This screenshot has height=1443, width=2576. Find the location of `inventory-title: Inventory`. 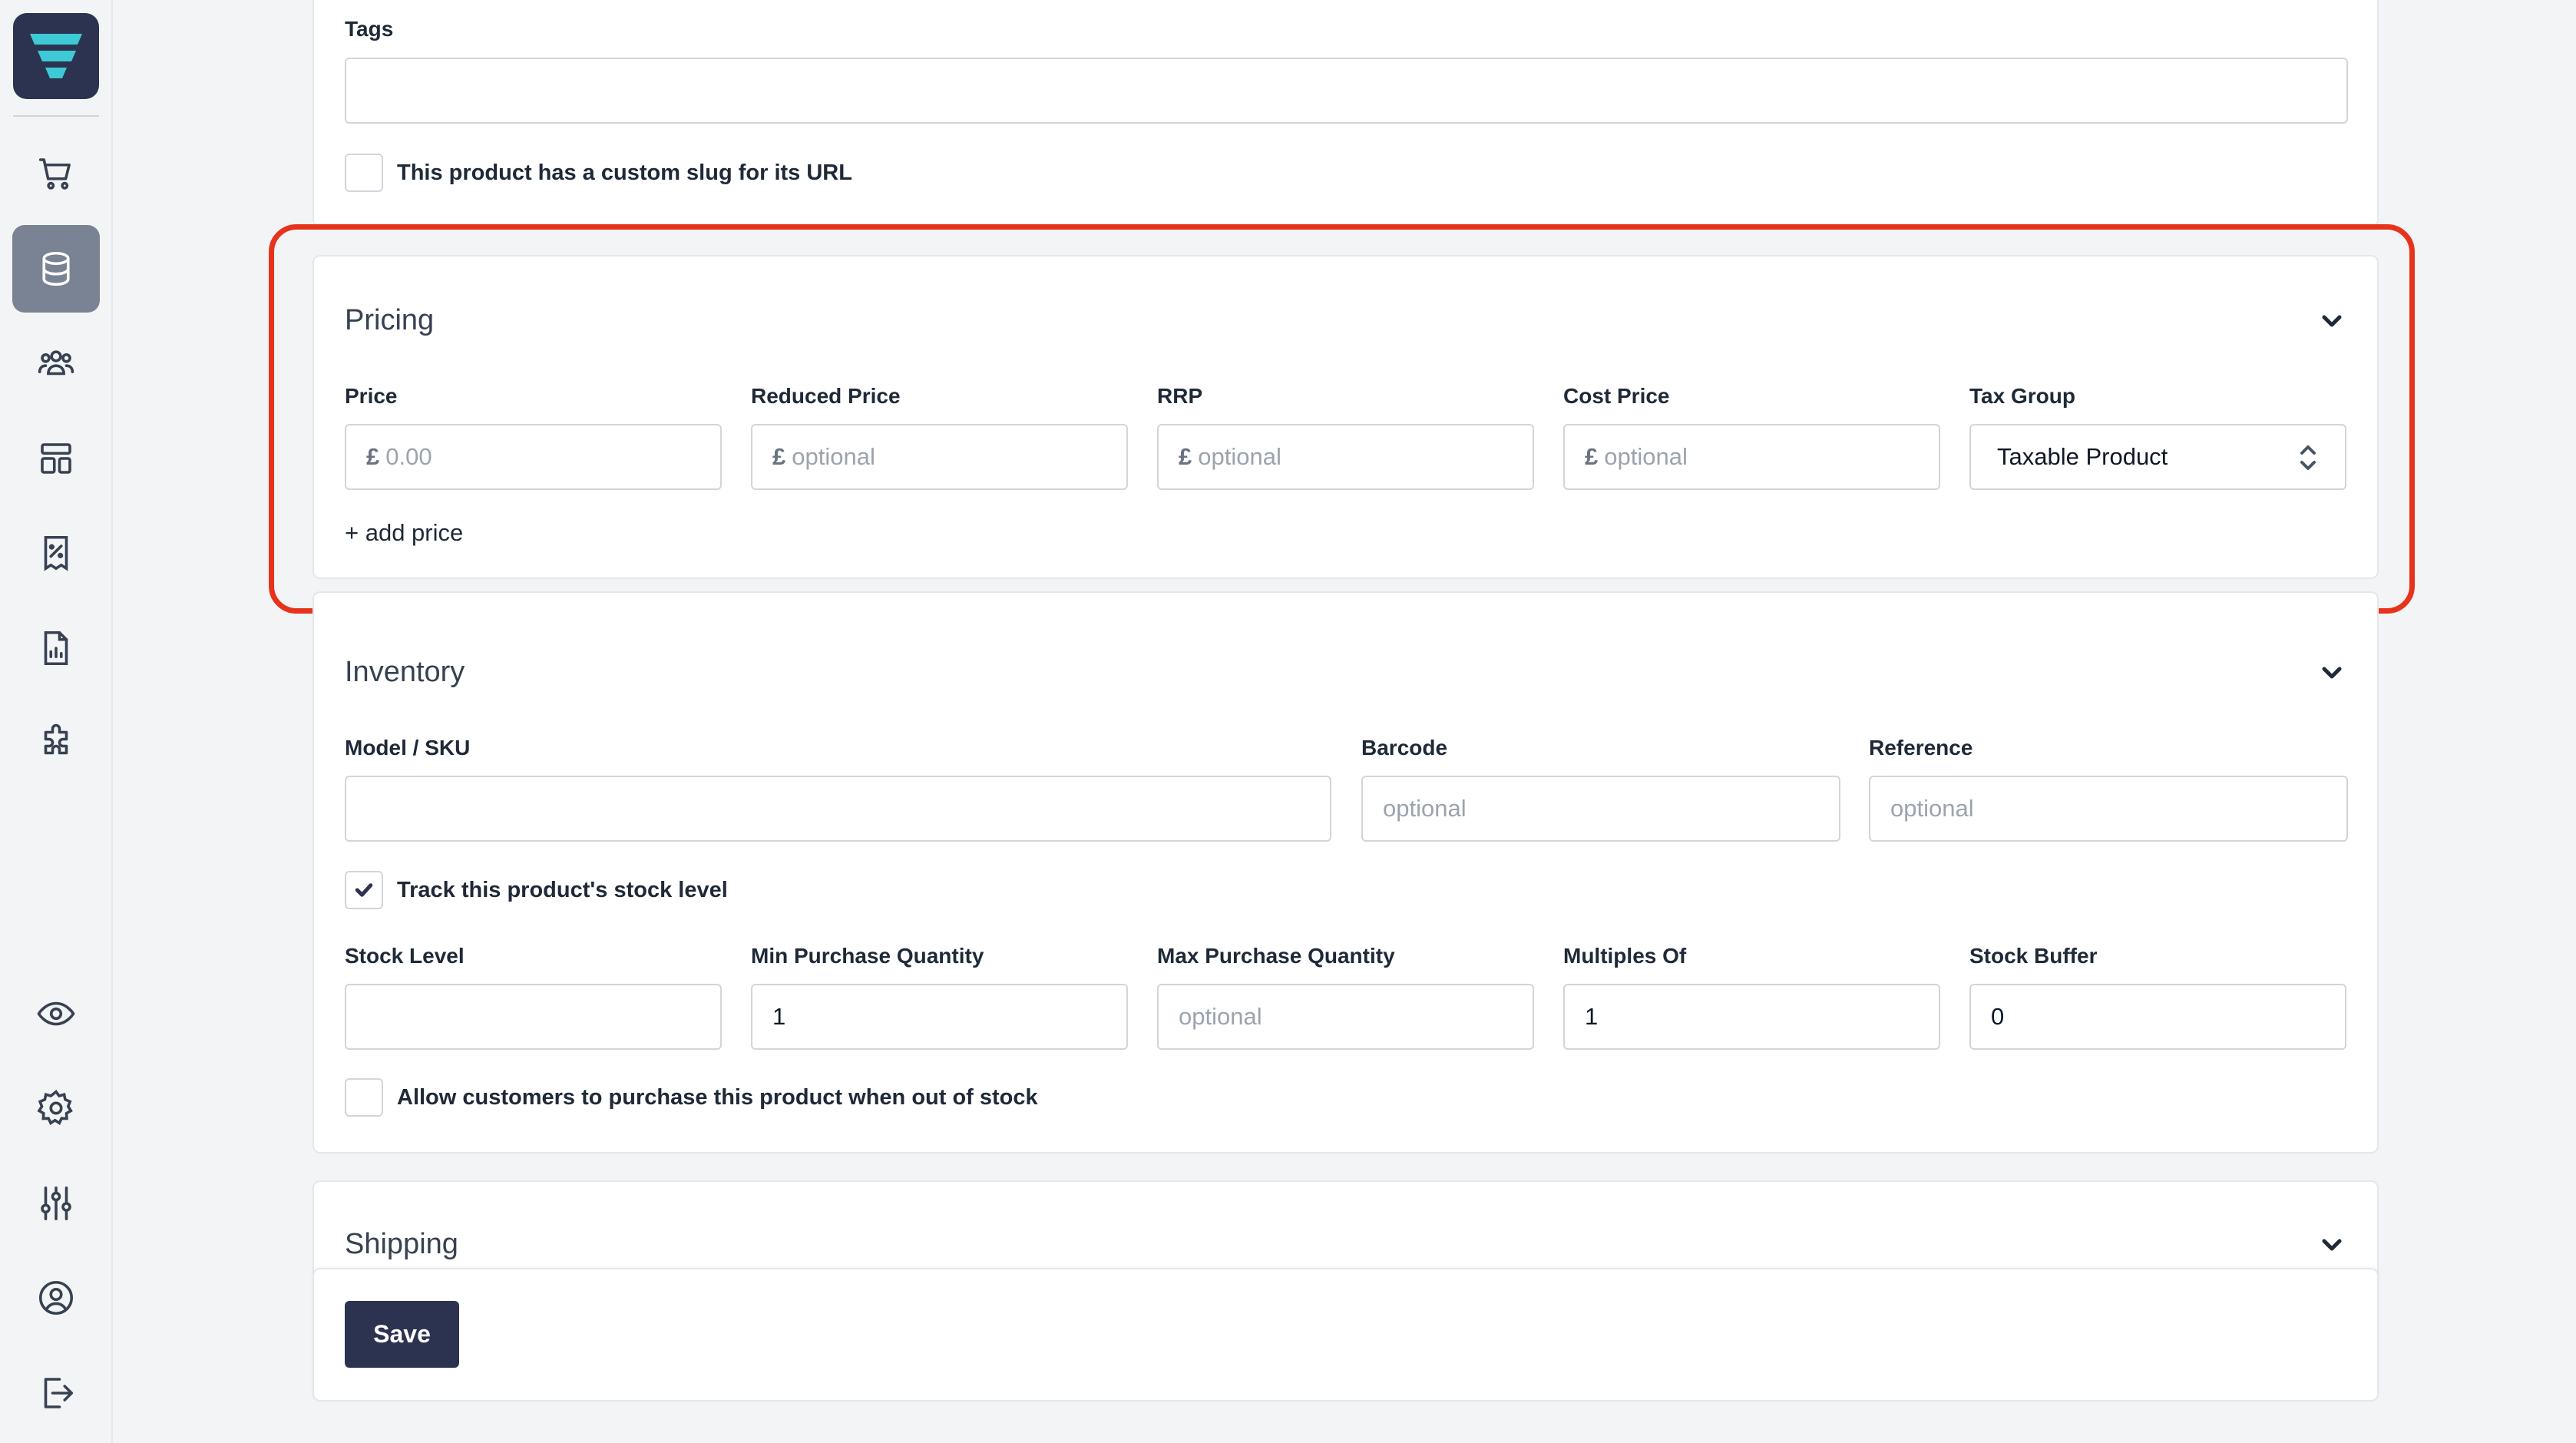

inventory-title: Inventory is located at coordinates (405, 672).